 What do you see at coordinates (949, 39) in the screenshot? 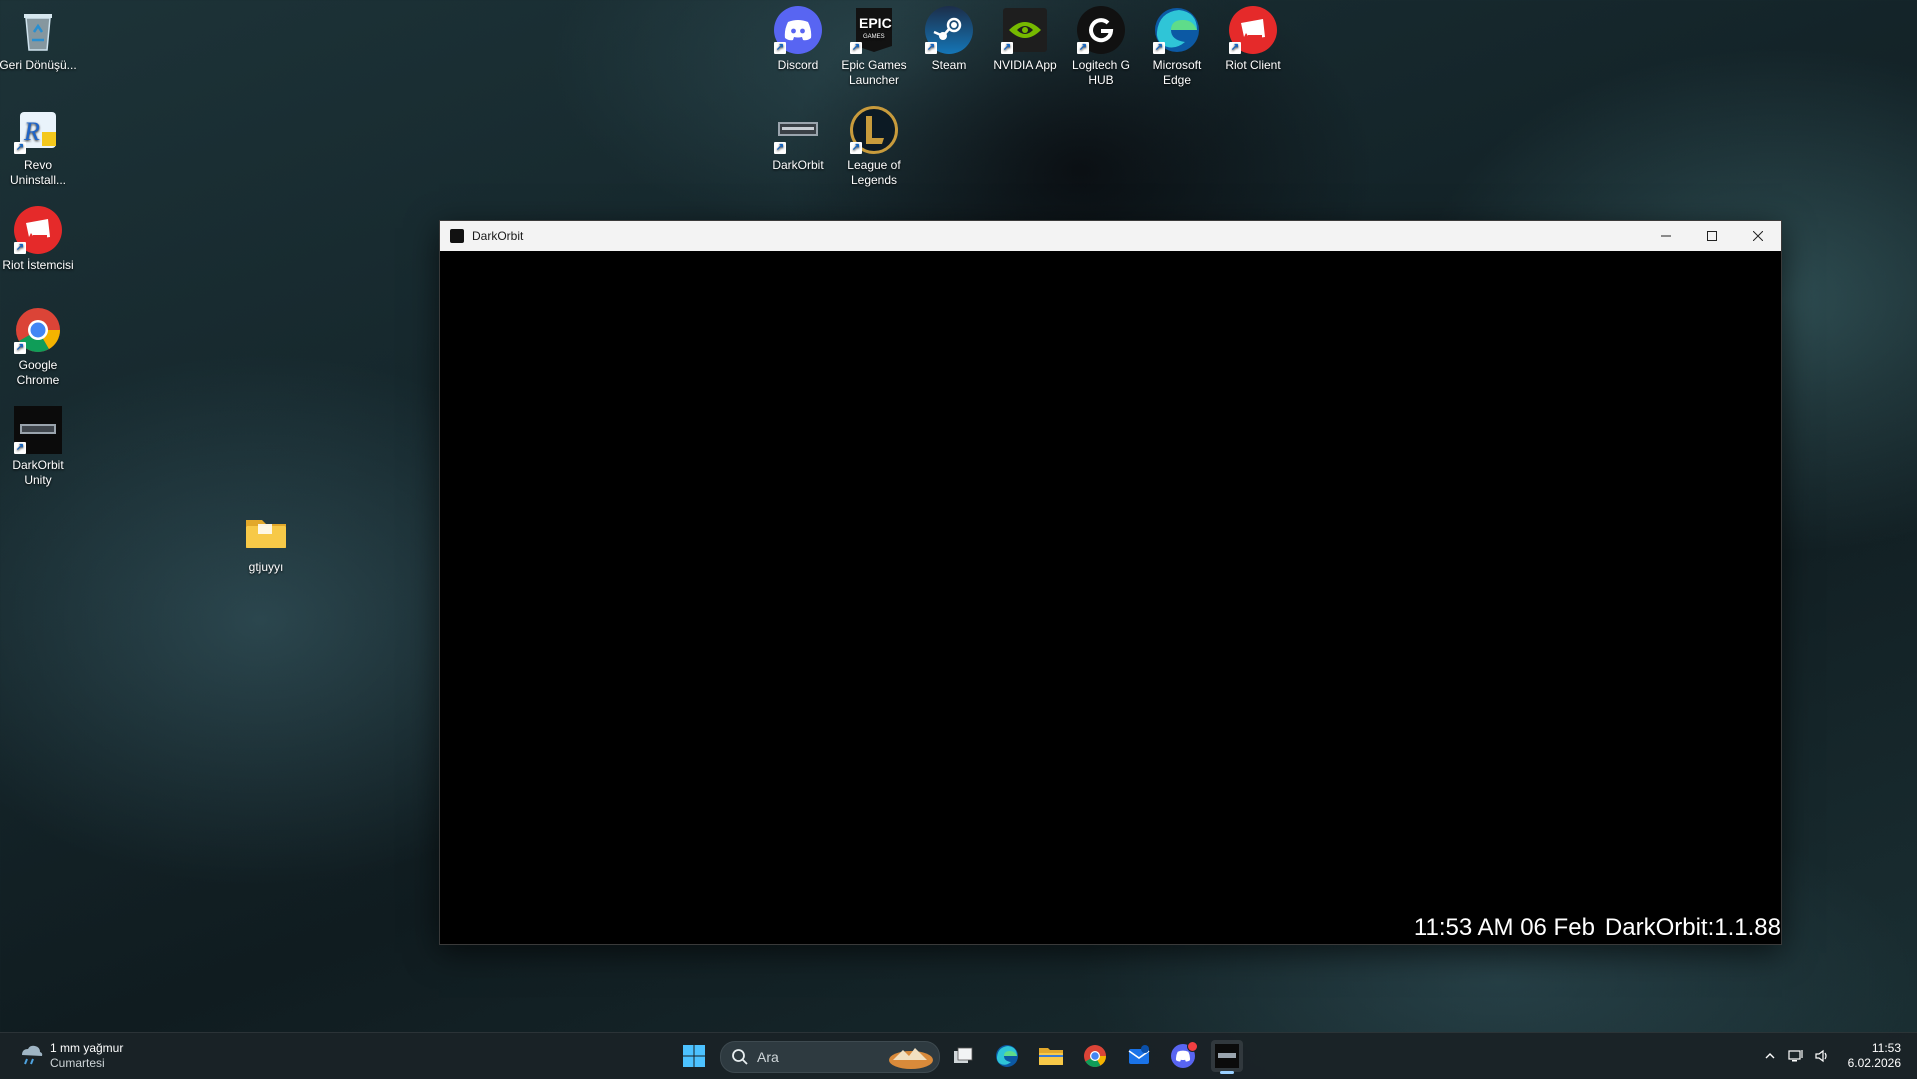
I see `desktop-icon-steam: ↗ Steam` at bounding box center [949, 39].